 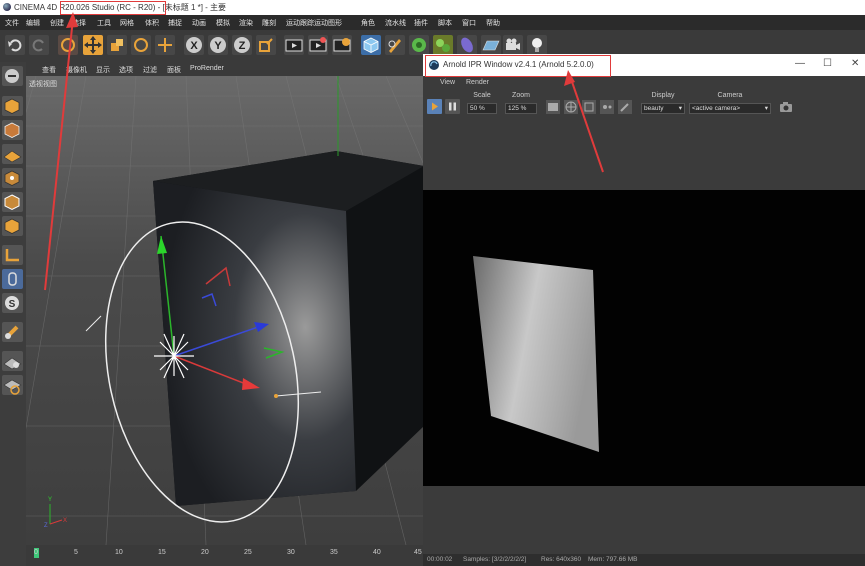 I want to click on viewport-menu-filter: 过滤, so click(x=150, y=70).